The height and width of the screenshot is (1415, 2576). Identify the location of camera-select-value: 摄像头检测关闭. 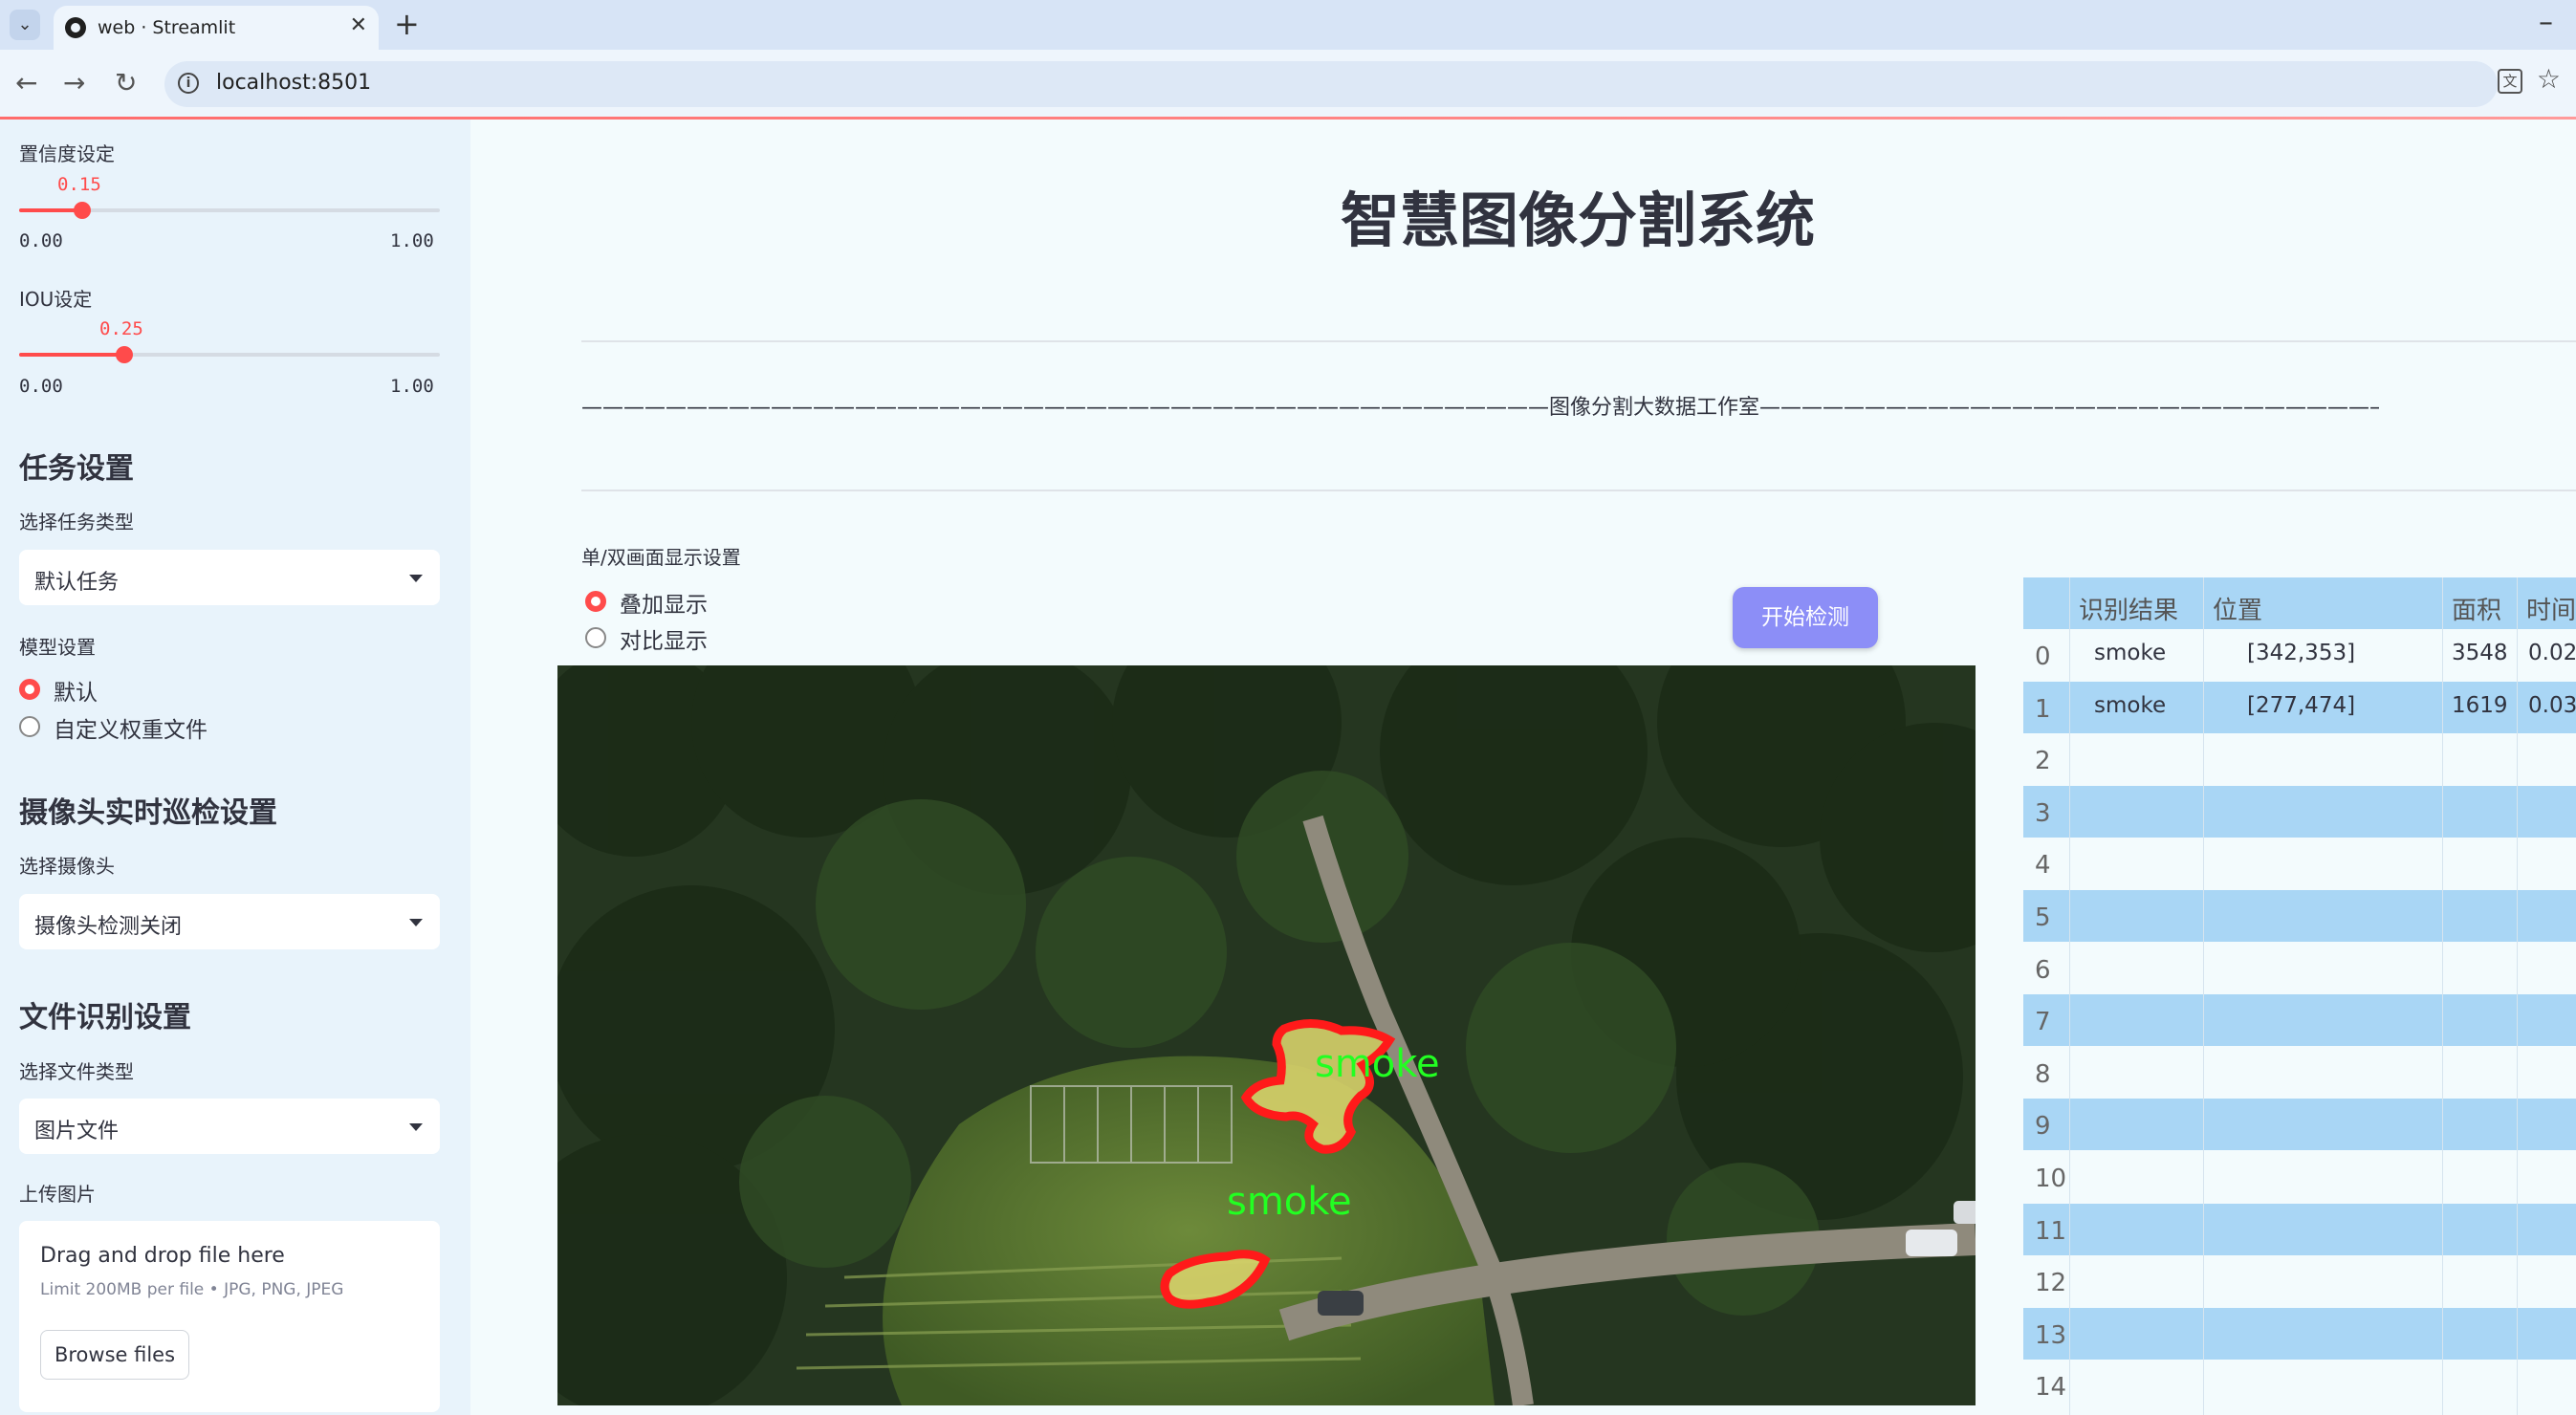
(108, 927).